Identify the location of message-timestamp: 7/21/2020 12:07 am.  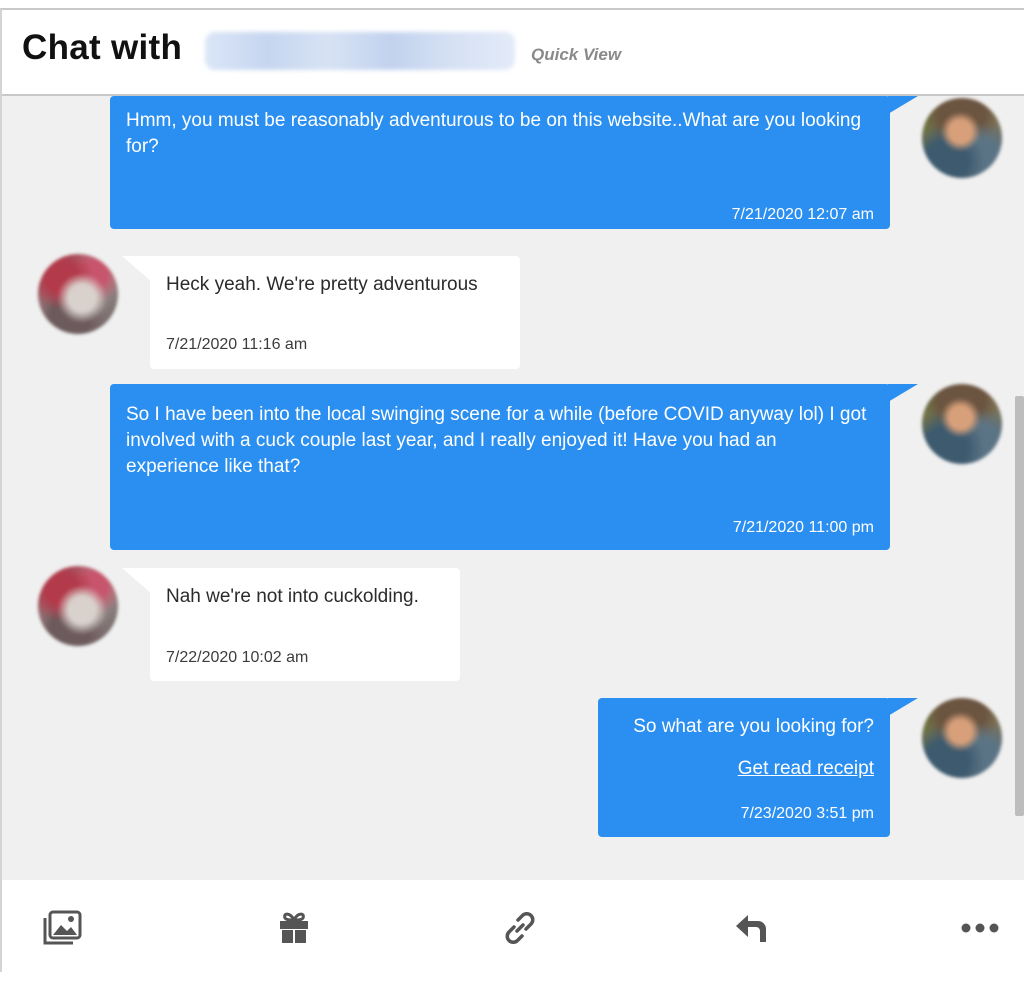
(802, 214).